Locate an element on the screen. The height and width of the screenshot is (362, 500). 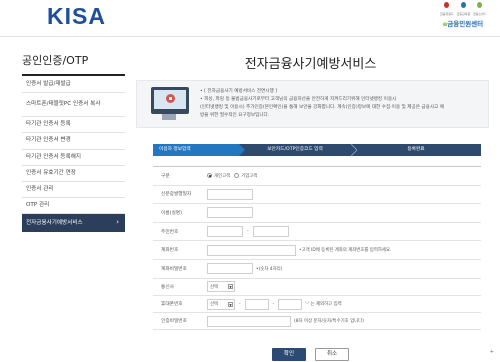
name-label: 이름(실명) is located at coordinates (171, 213).